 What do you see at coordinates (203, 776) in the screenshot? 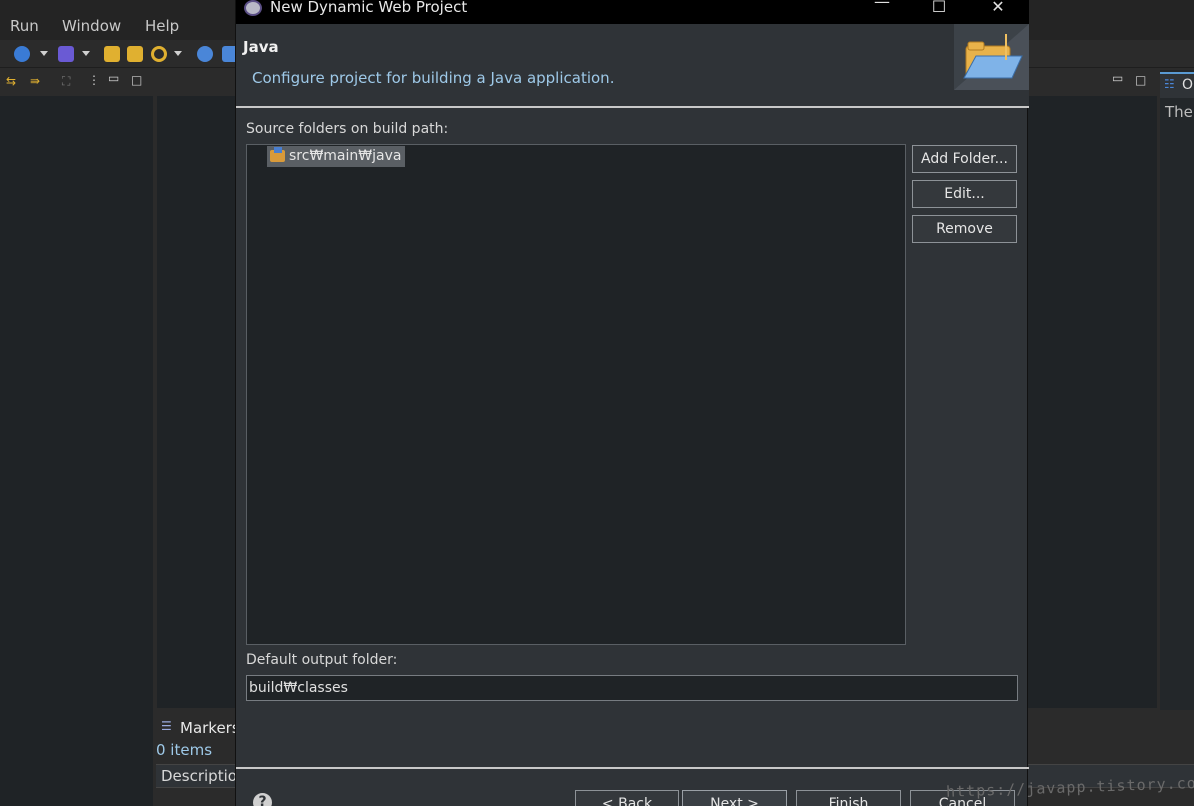
I see `description-column: Description` at bounding box center [203, 776].